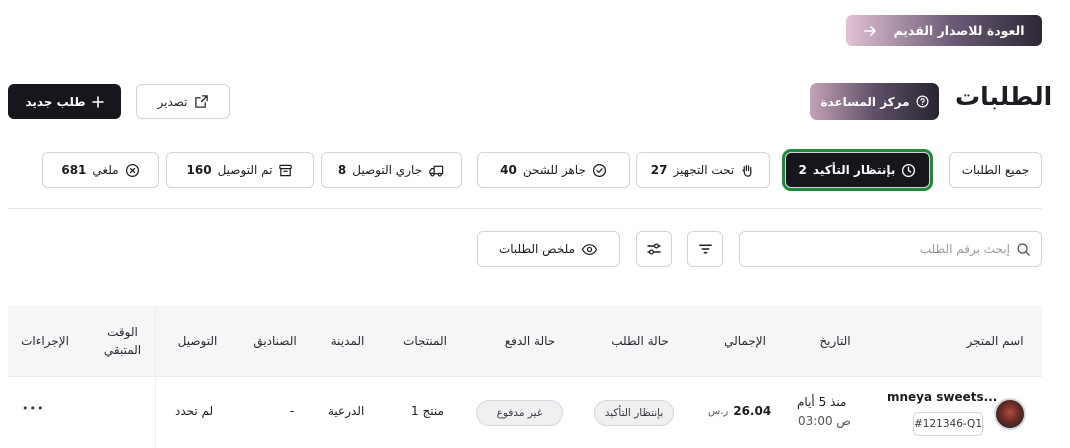  What do you see at coordinates (199, 170) in the screenshot?
I see `tab-count: 160` at bounding box center [199, 170].